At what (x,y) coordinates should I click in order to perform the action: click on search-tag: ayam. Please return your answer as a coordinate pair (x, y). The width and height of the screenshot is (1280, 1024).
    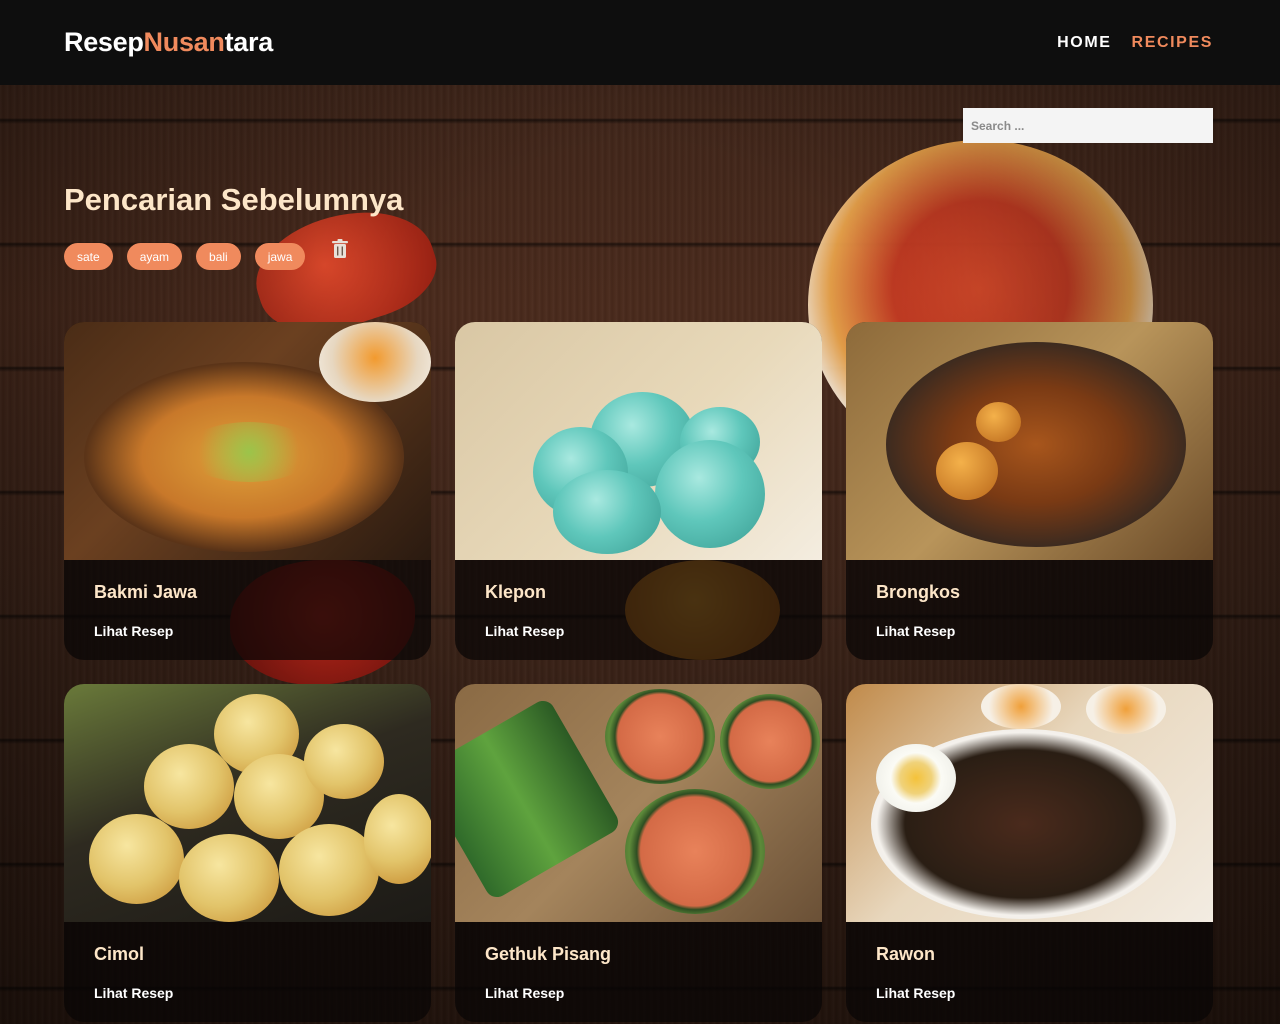
    Looking at the image, I should click on (154, 256).